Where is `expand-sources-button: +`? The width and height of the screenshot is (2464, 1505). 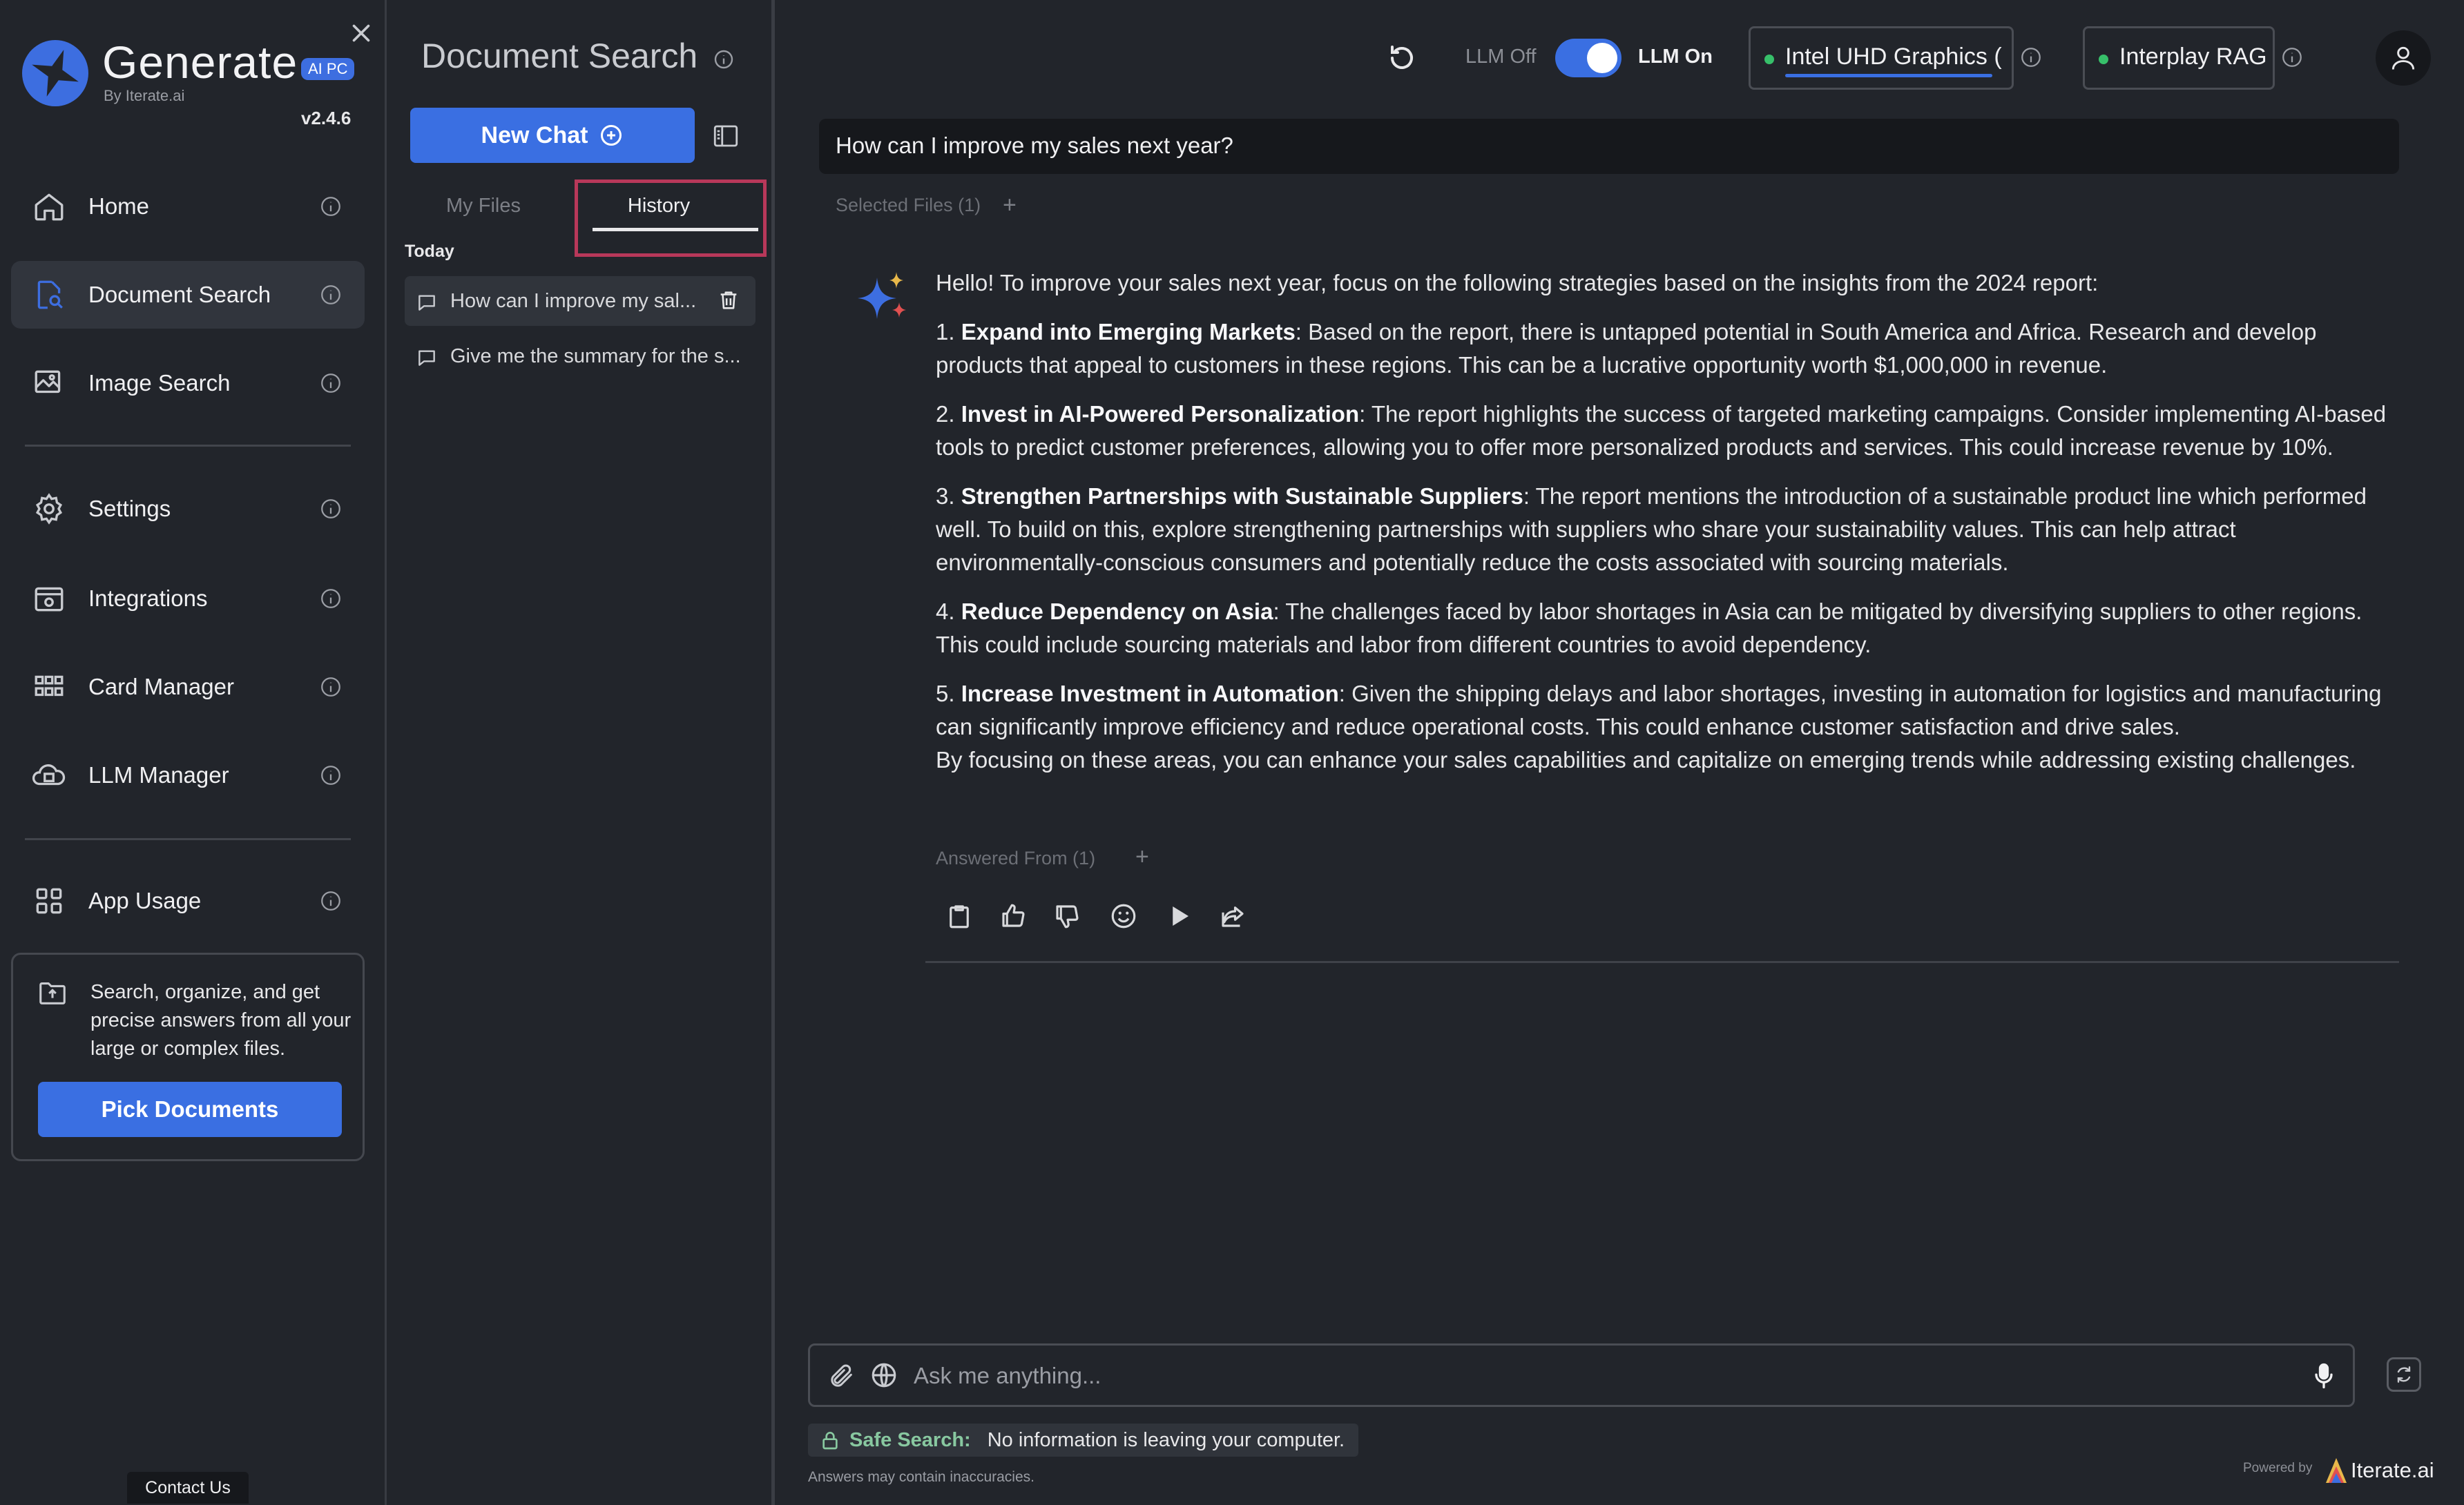 expand-sources-button: + is located at coordinates (1142, 857).